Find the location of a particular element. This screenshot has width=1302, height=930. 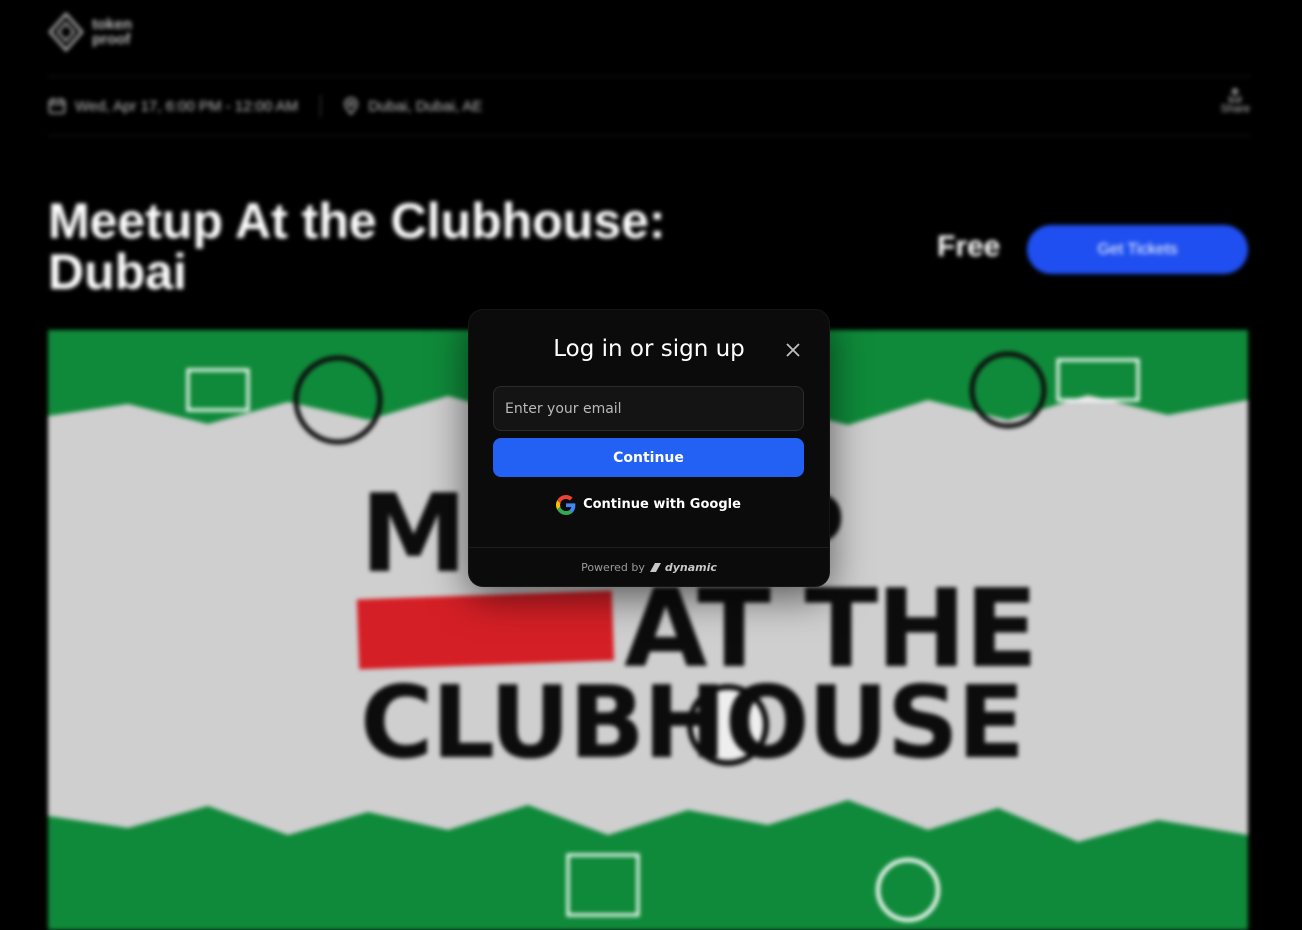

dynamic-brand-label: dynamic is located at coordinates (690, 567).